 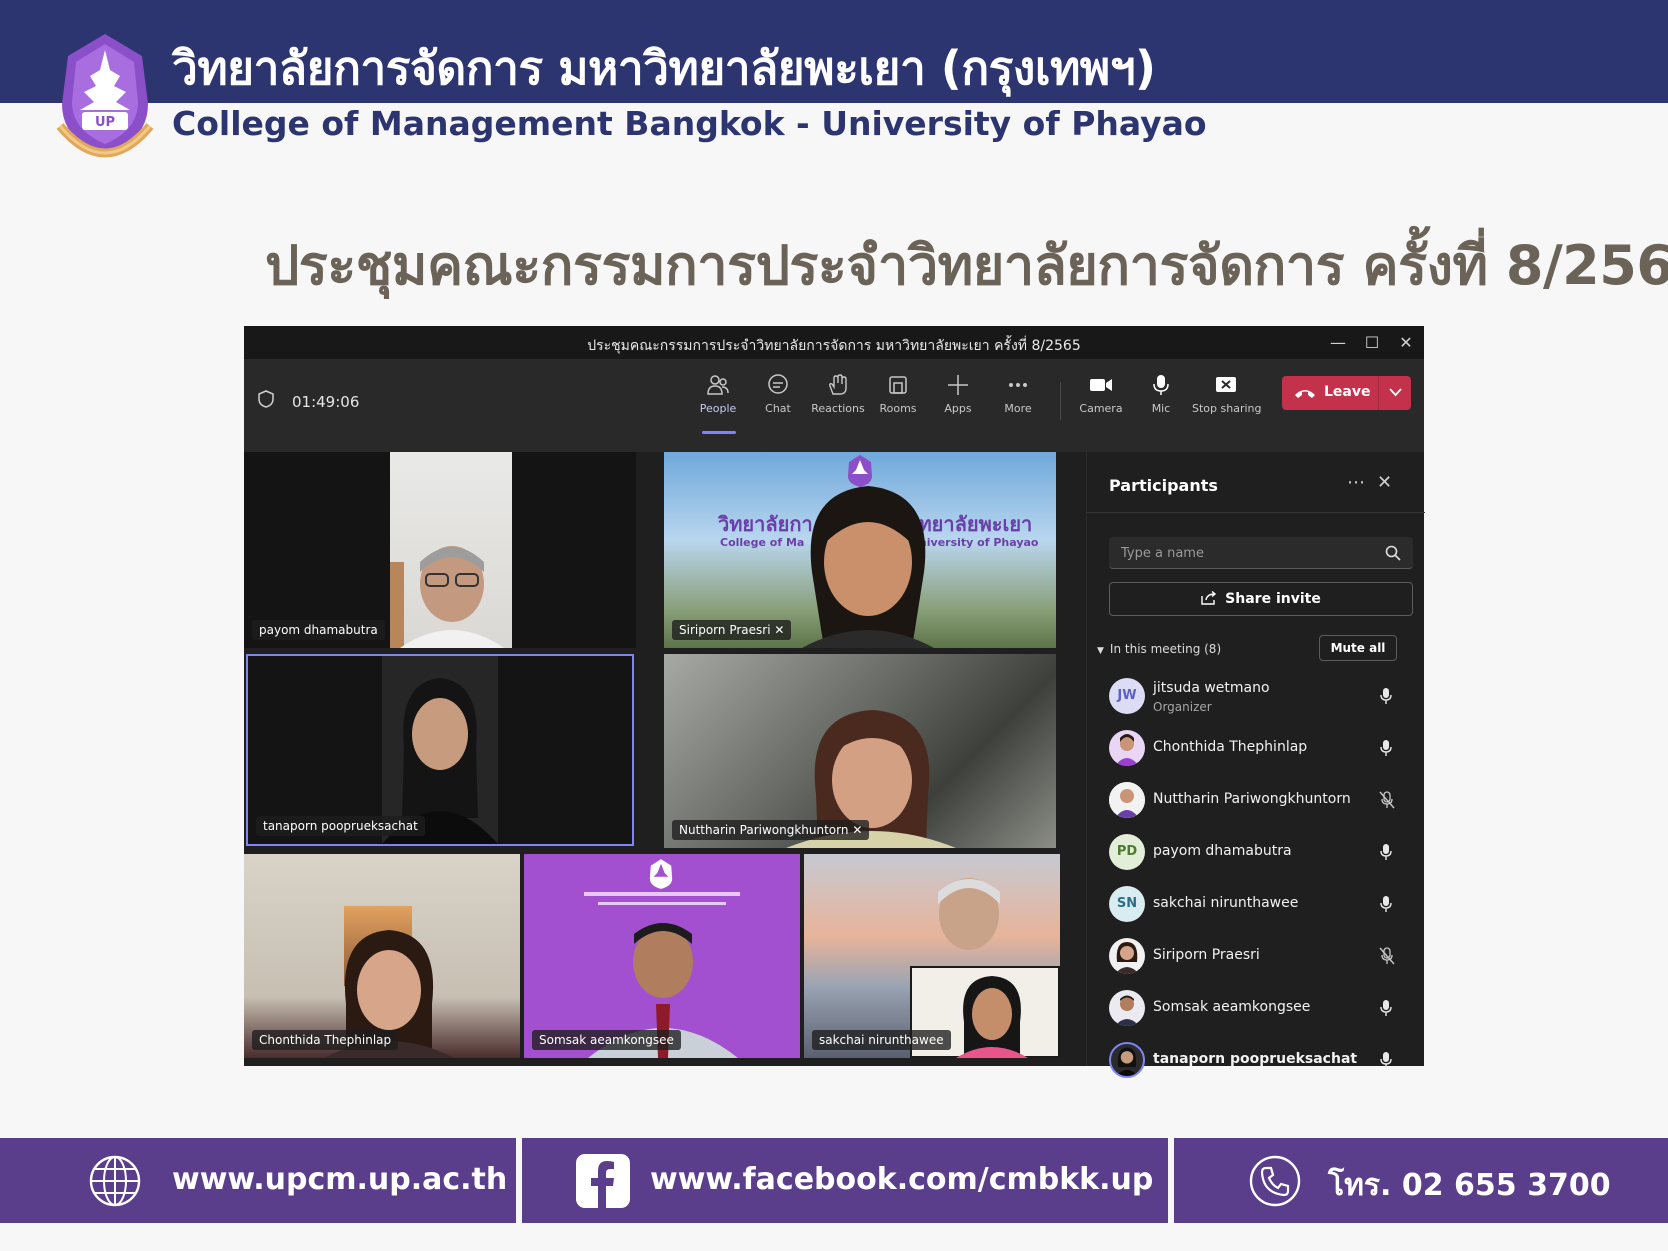 What do you see at coordinates (860, 751) in the screenshot?
I see `video-tile-nuttharin: Nuttharin Pariwongkhuntorn ✕` at bounding box center [860, 751].